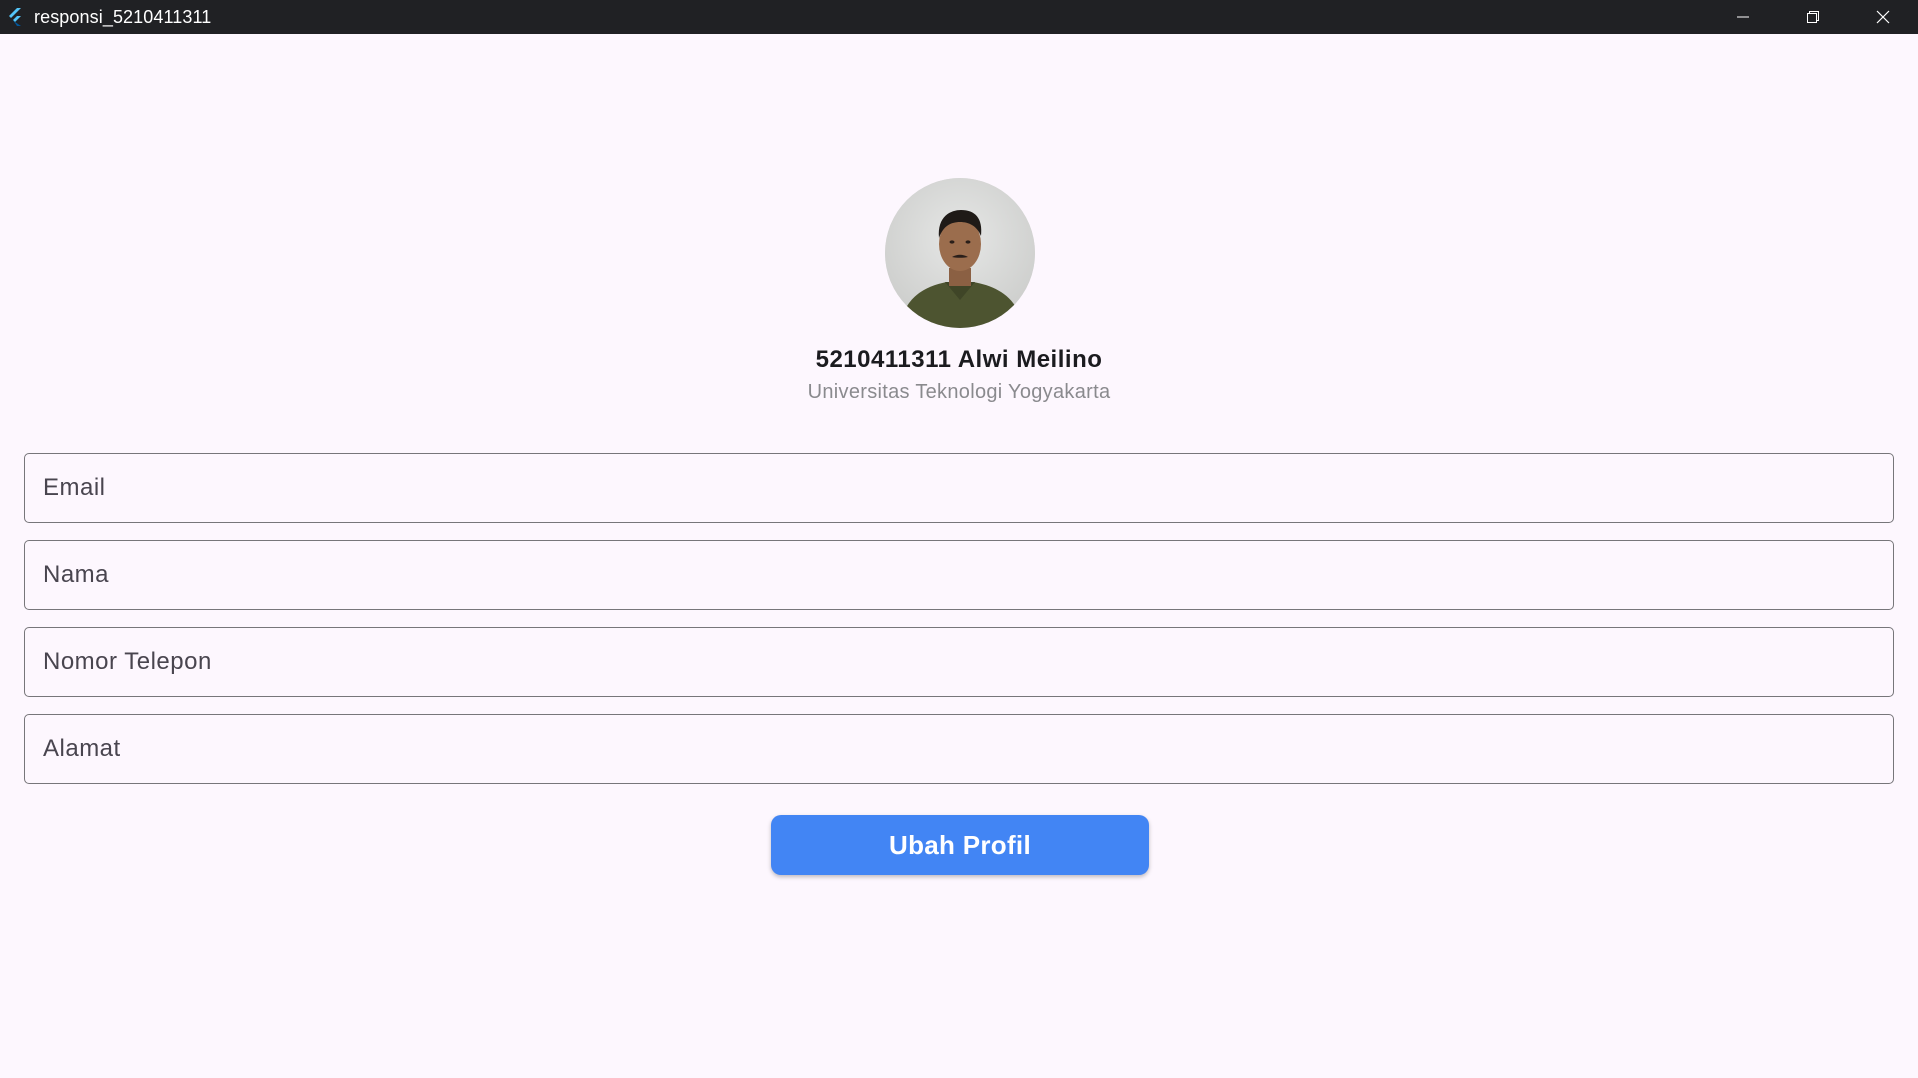  I want to click on ubah-profil-button: Ubah Profil, so click(960, 845).